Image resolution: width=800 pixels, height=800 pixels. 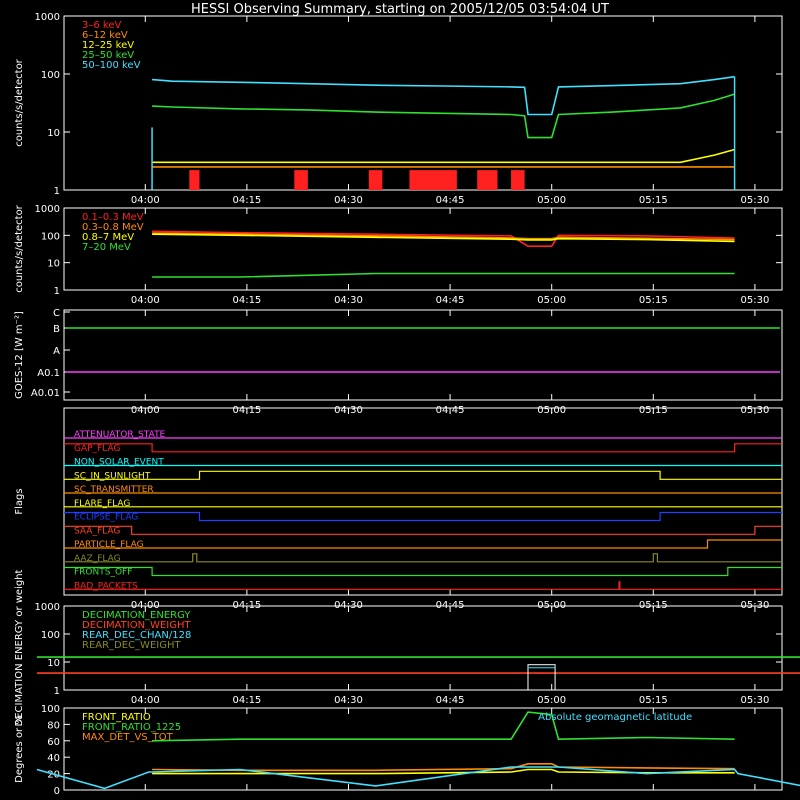 What do you see at coordinates (53, 742) in the screenshot?
I see `y-tick-label: 60` at bounding box center [53, 742].